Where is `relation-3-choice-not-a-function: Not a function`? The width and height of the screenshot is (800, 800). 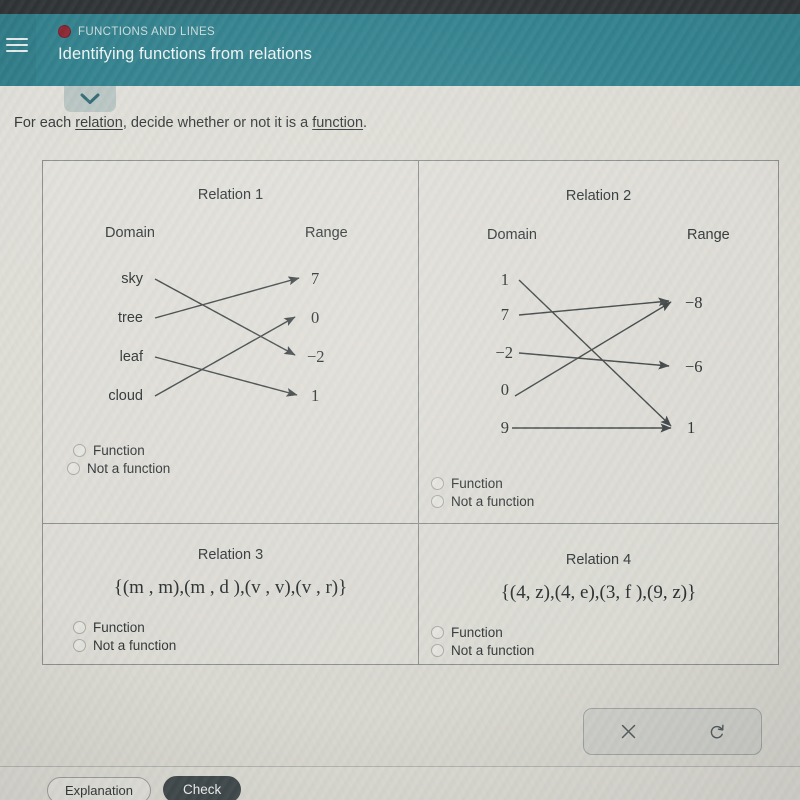
relation-3-choice-not-a-function: Not a function is located at coordinates (124, 645).